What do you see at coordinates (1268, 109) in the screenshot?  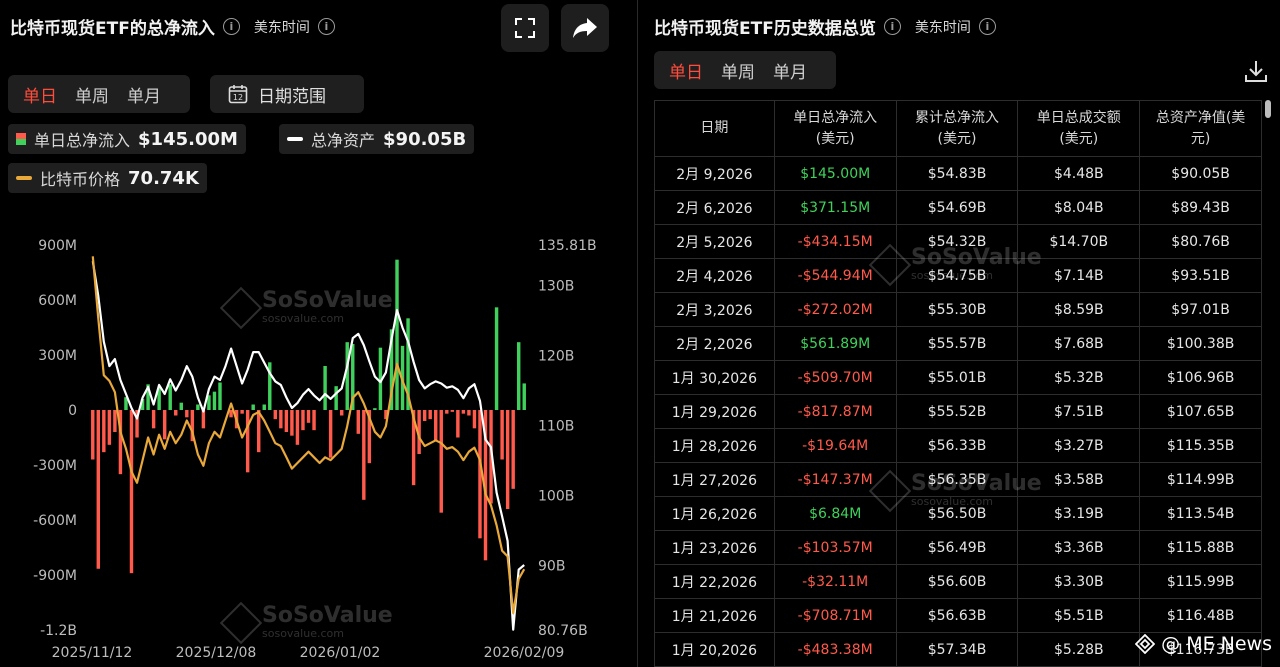 I see `table-scrollbar` at bounding box center [1268, 109].